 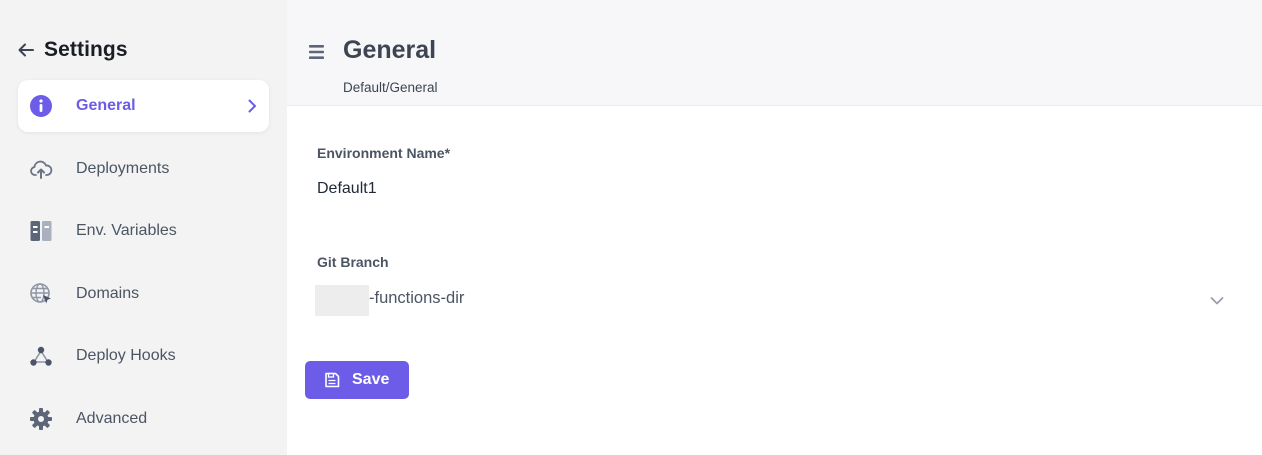 I want to click on chevron-down-icon, so click(x=1217, y=301).